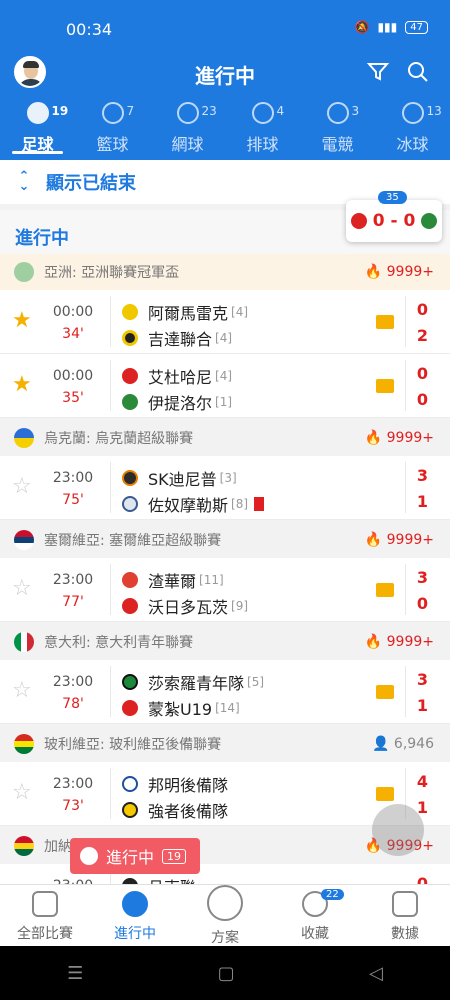 The image size is (450, 1000). Describe the element at coordinates (332, 894) in the screenshot. I see `favorites-badge: 22` at that location.